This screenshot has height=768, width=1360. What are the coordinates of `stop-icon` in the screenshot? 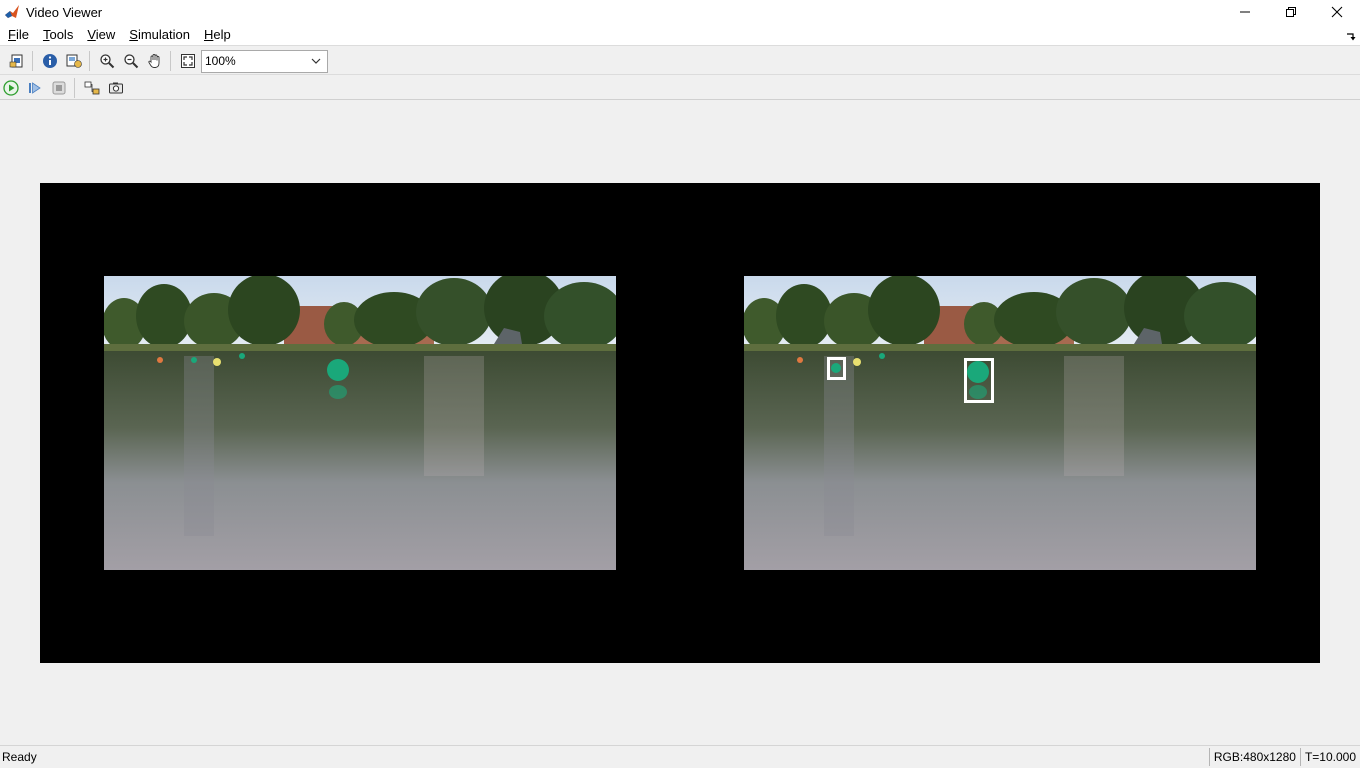 It's located at (59, 87).